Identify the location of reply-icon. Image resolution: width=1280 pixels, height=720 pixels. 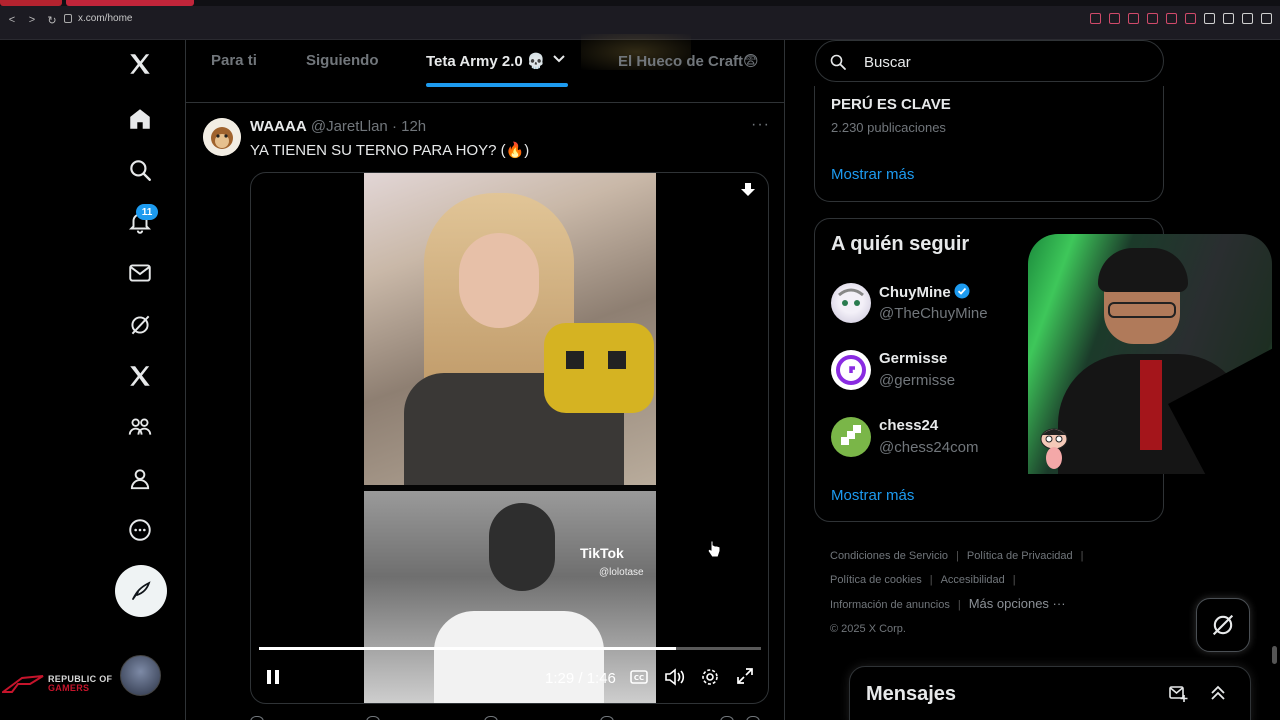
(257, 718).